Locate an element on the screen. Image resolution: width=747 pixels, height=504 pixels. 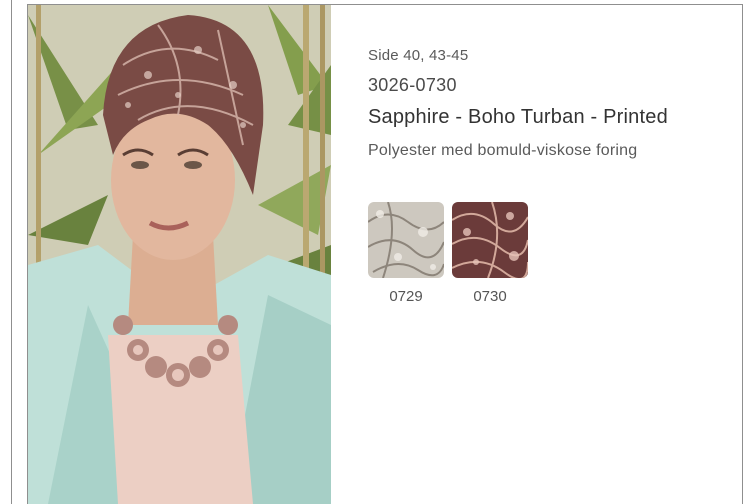
product-material: Polyester med bomuld-viskose foring is located at coordinates (503, 150).